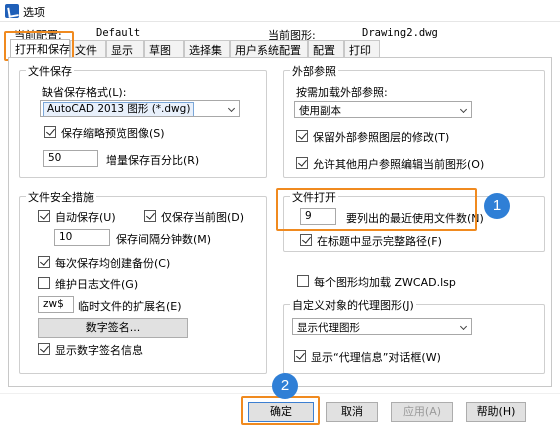 This screenshot has width=560, height=425. Describe the element at coordinates (280, 11) in the screenshot. I see `title-bar: 选项` at that location.